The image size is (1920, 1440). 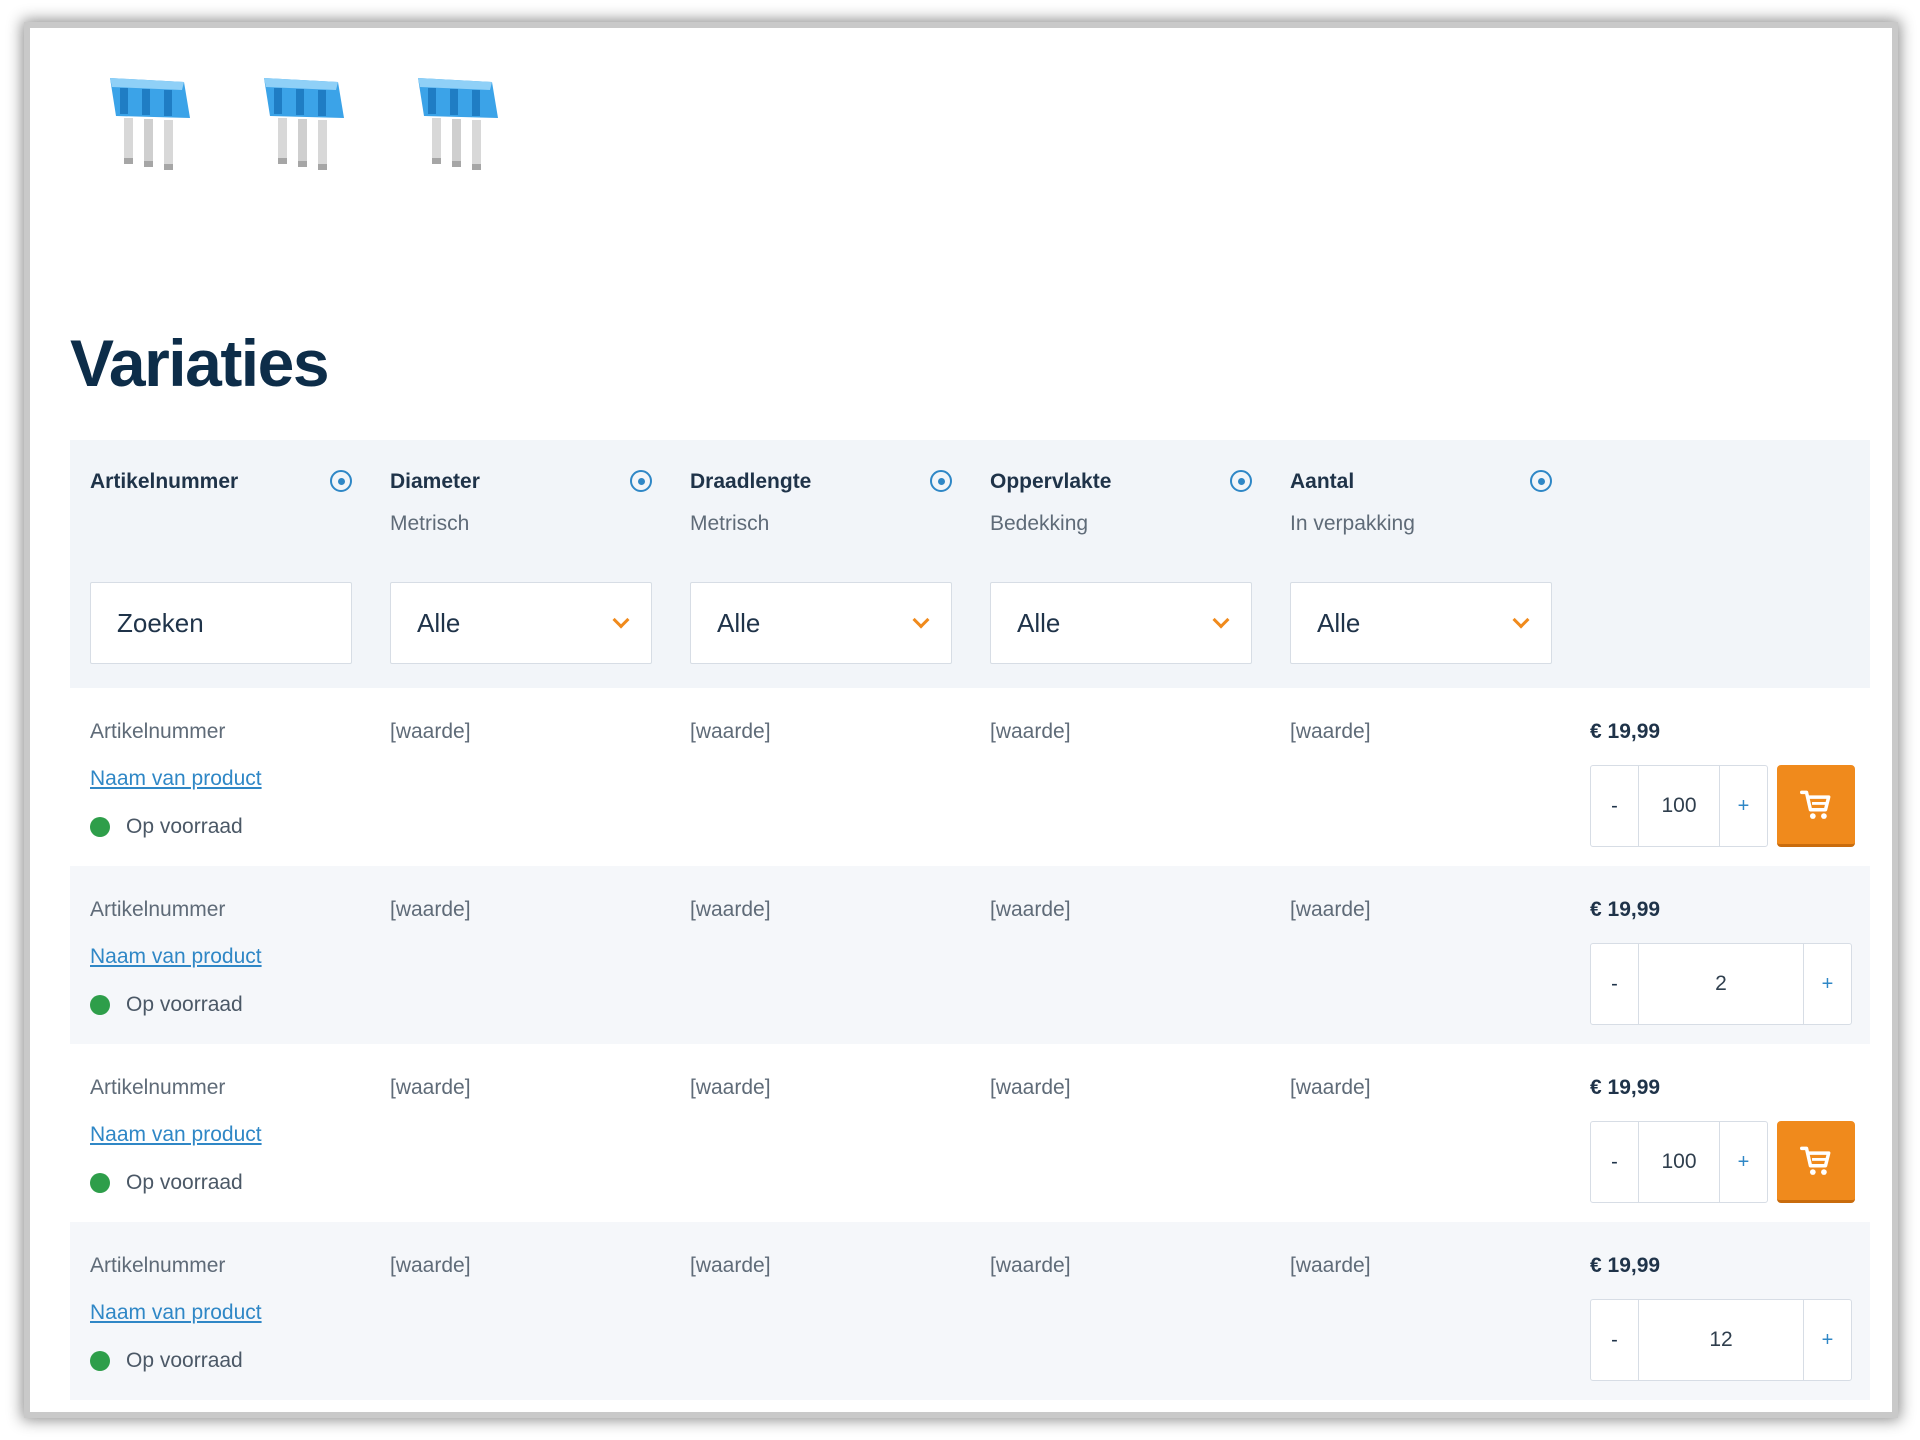 I want to click on column-label: Diameter, so click(x=435, y=481).